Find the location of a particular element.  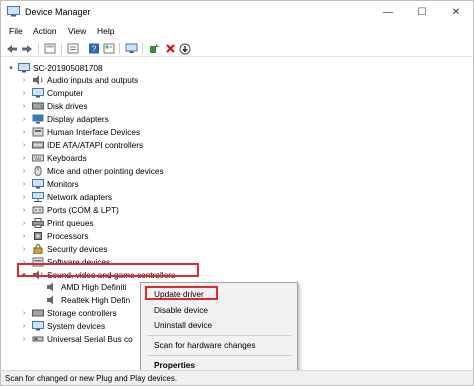

monitor-icon is located at coordinates (131, 48).